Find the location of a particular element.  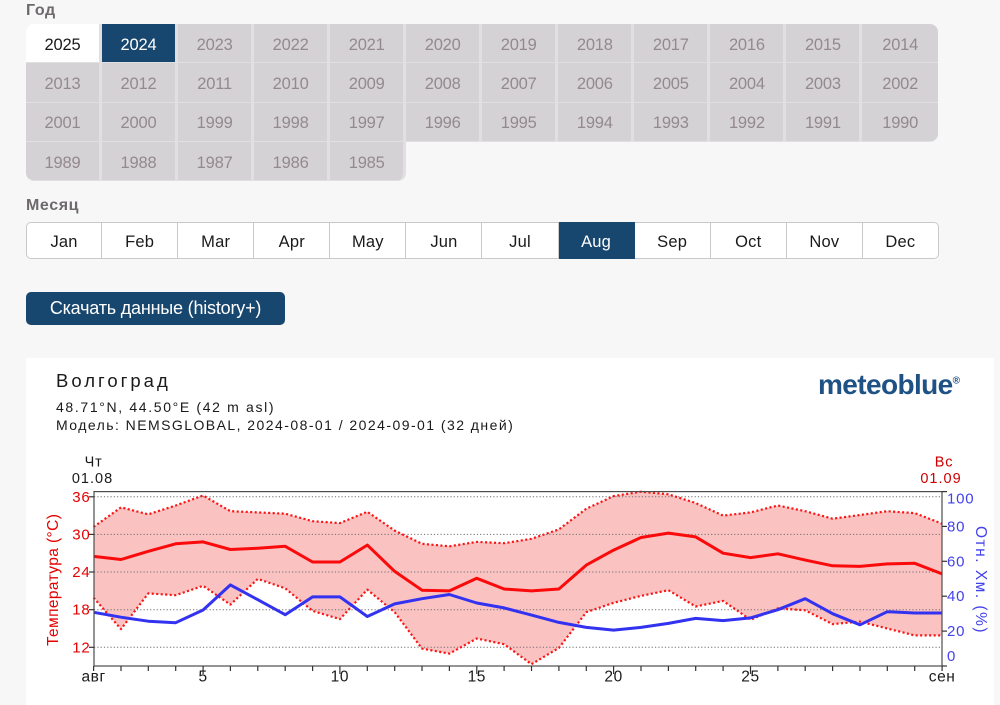

svg-text: Вс is located at coordinates (944, 463).